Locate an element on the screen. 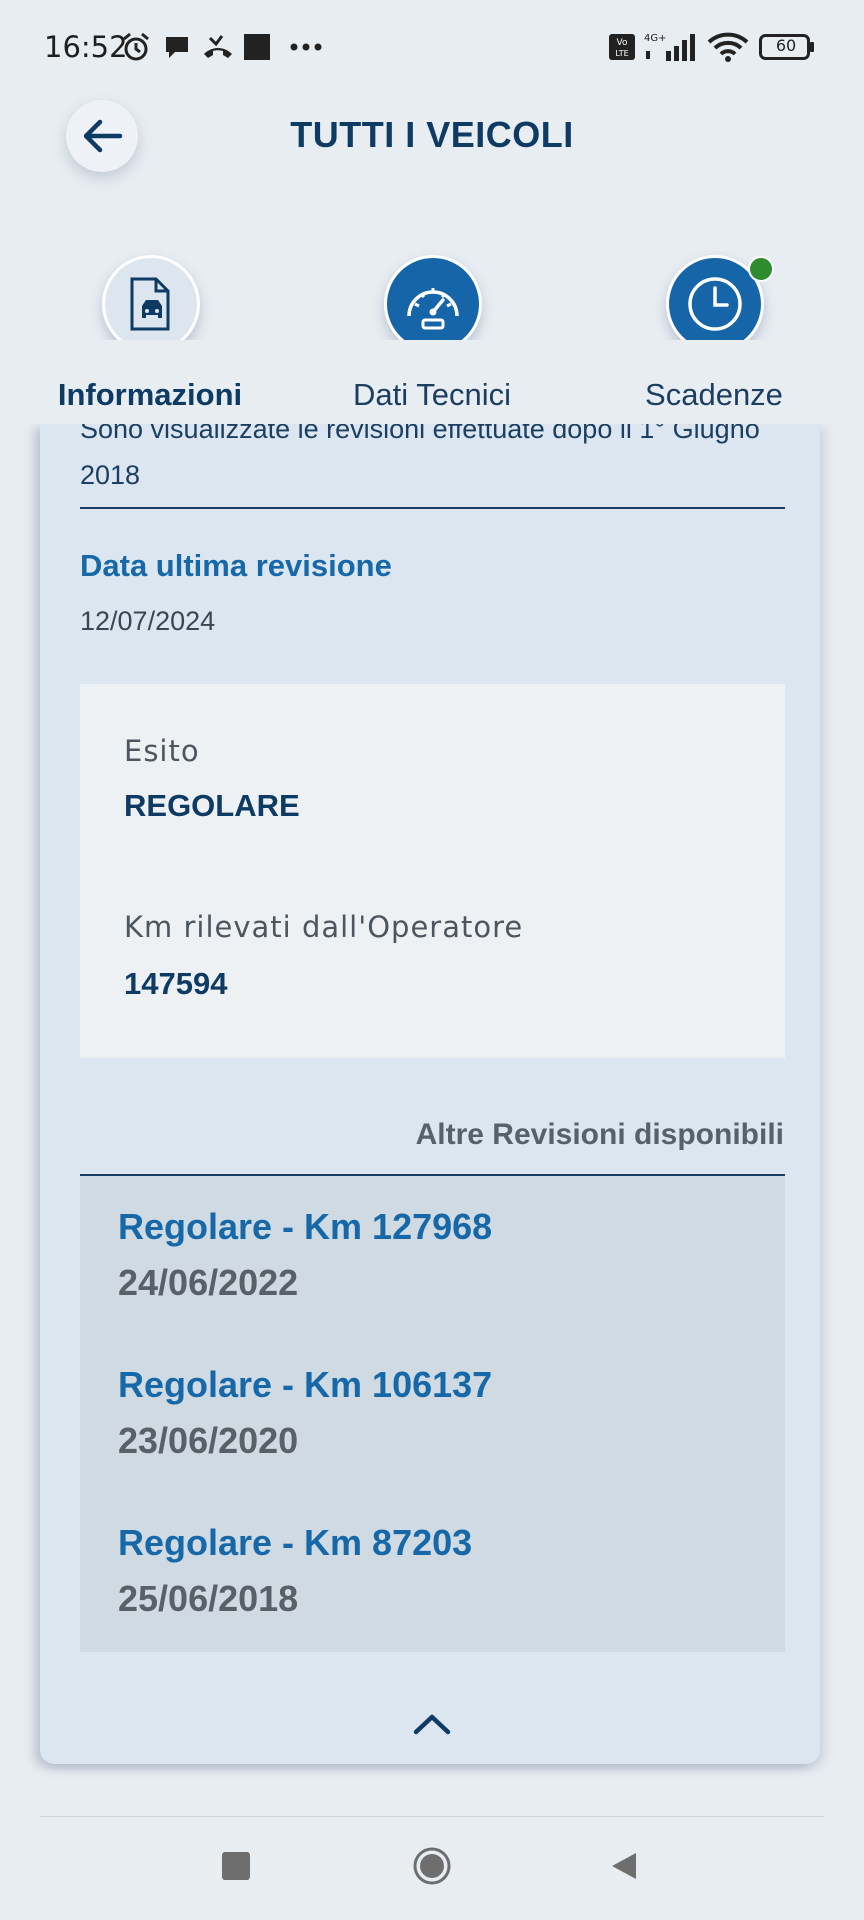 The image size is (864, 1920). svg-text: 4G+ is located at coordinates (655, 38).